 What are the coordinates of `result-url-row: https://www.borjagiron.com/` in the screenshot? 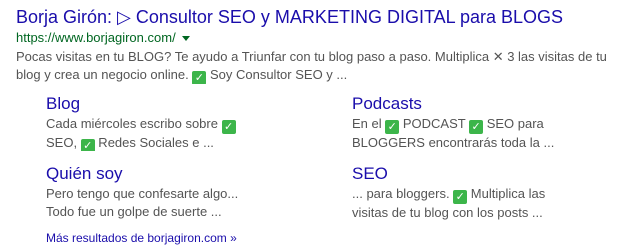 It's located at (316, 38).